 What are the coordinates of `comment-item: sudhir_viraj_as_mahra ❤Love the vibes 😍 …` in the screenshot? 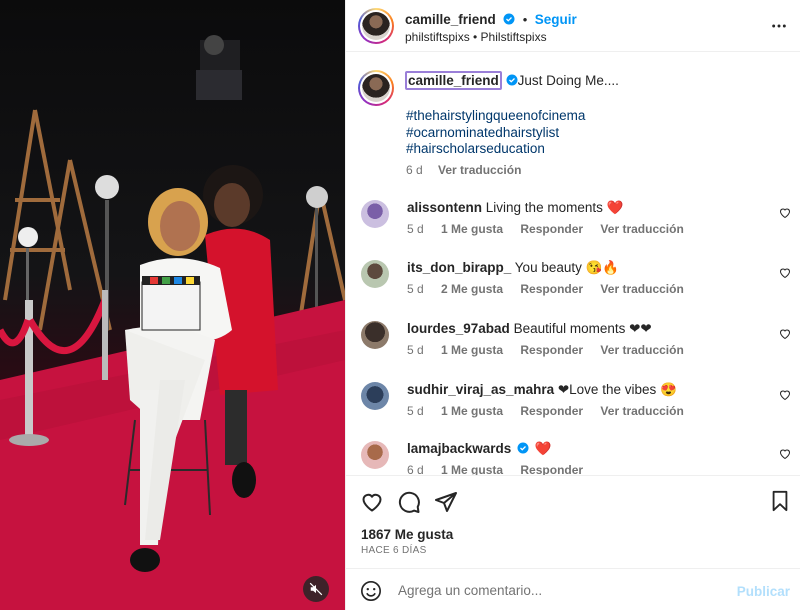 It's located at (573, 412).